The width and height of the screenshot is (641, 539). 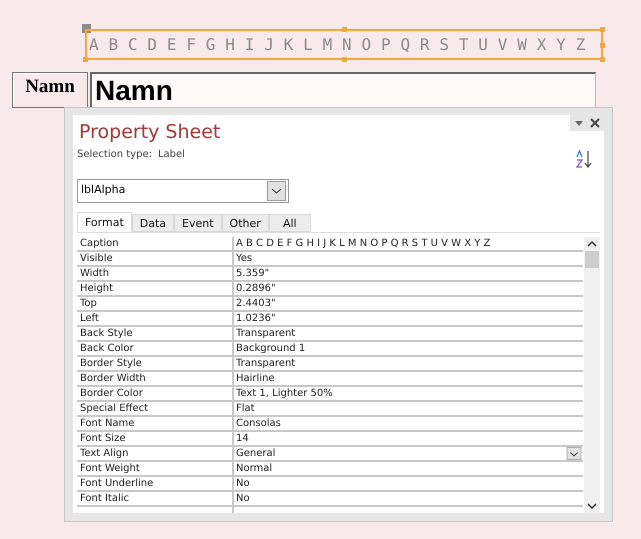 I want to click on property-value: Yes, so click(x=408, y=258).